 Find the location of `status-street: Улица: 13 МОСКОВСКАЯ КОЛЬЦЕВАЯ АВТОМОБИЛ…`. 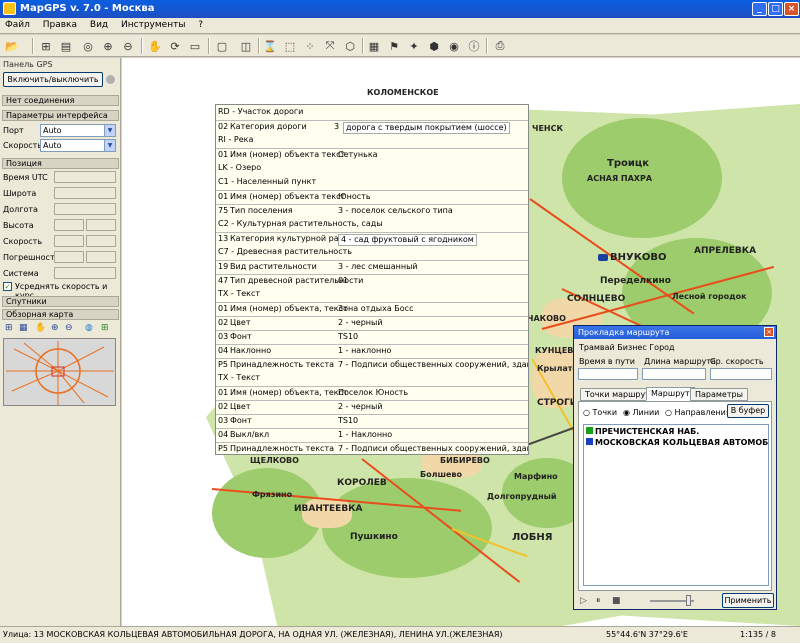

status-street: Улица: 13 МОСКОВСКАЯ КОЛЬЦЕВАЯ АВТОМОБИЛ… is located at coordinates (253, 634).